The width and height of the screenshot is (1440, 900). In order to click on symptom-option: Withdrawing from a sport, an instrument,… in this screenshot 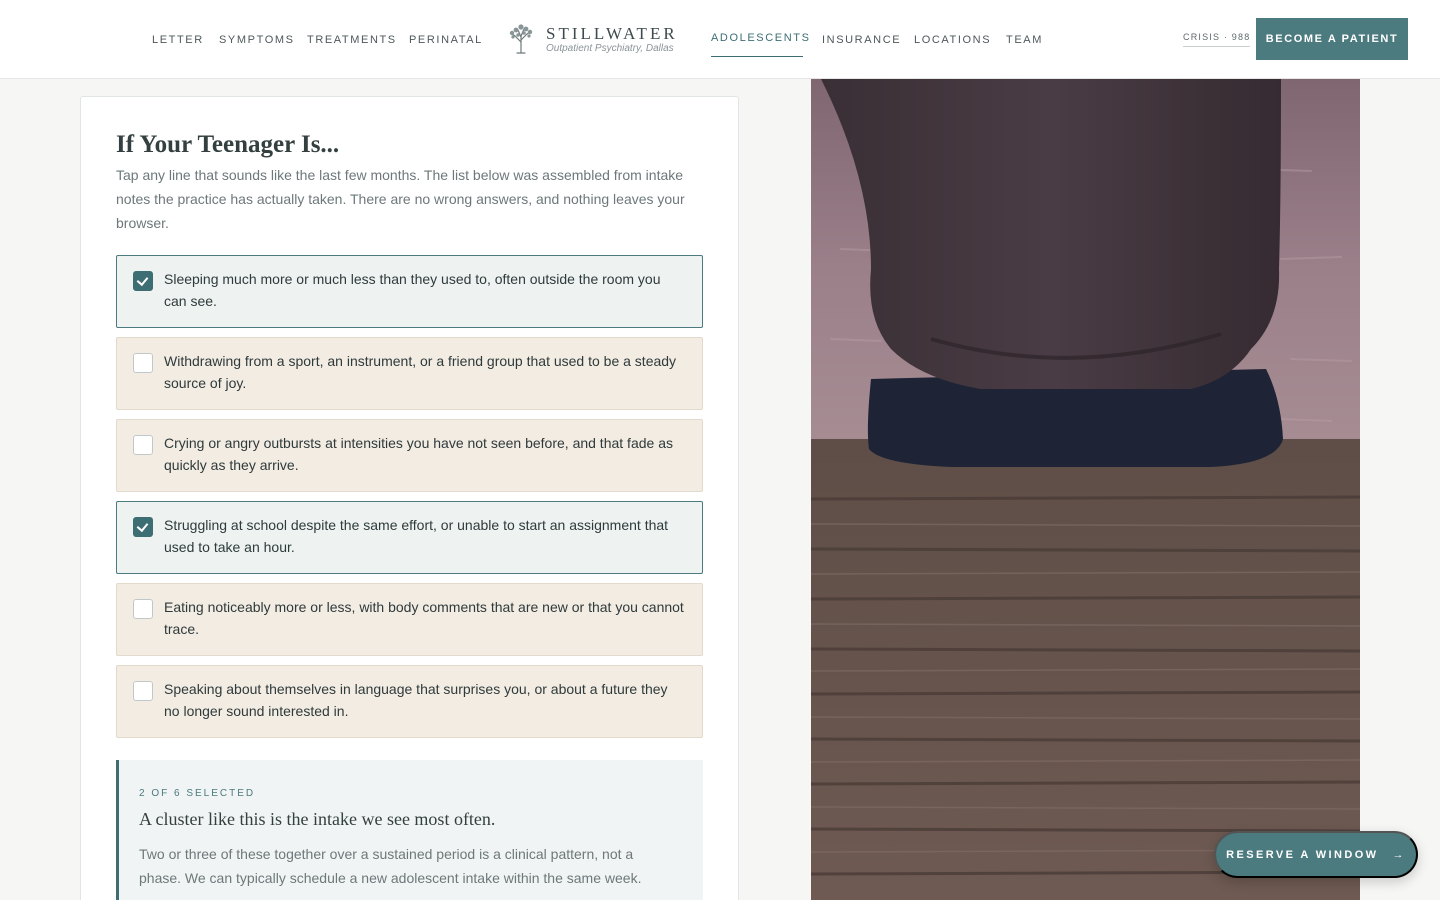, I will do `click(409, 373)`.